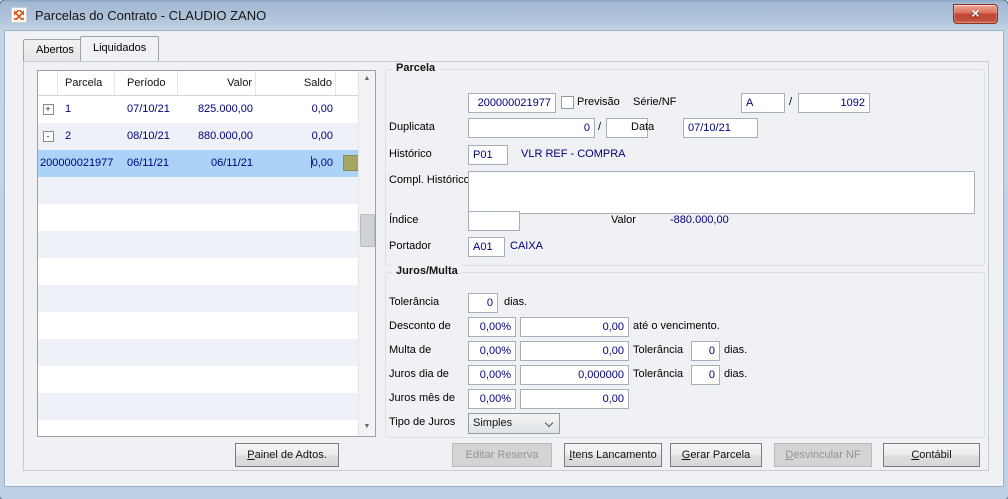 The image size is (1008, 499). Describe the element at coordinates (225, 109) in the screenshot. I see `cell-valor: 825.000,00` at that location.